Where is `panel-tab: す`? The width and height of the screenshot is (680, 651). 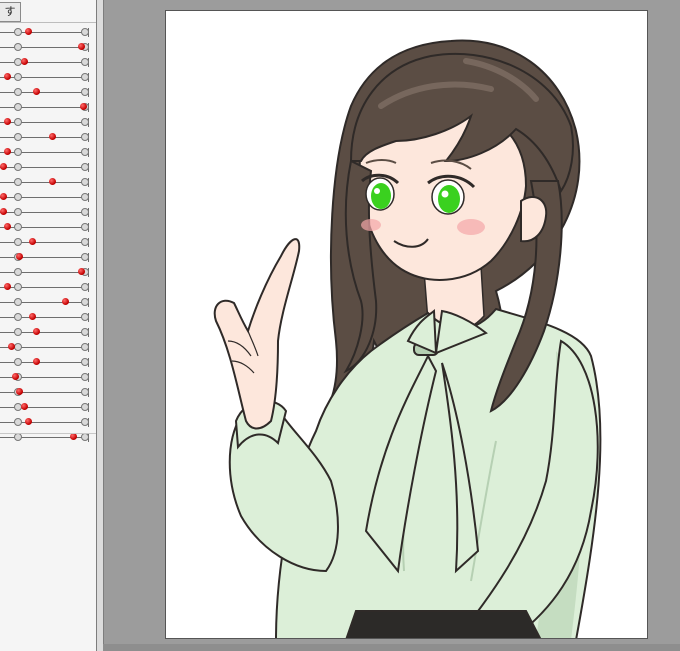
panel-tab: す is located at coordinates (10, 12).